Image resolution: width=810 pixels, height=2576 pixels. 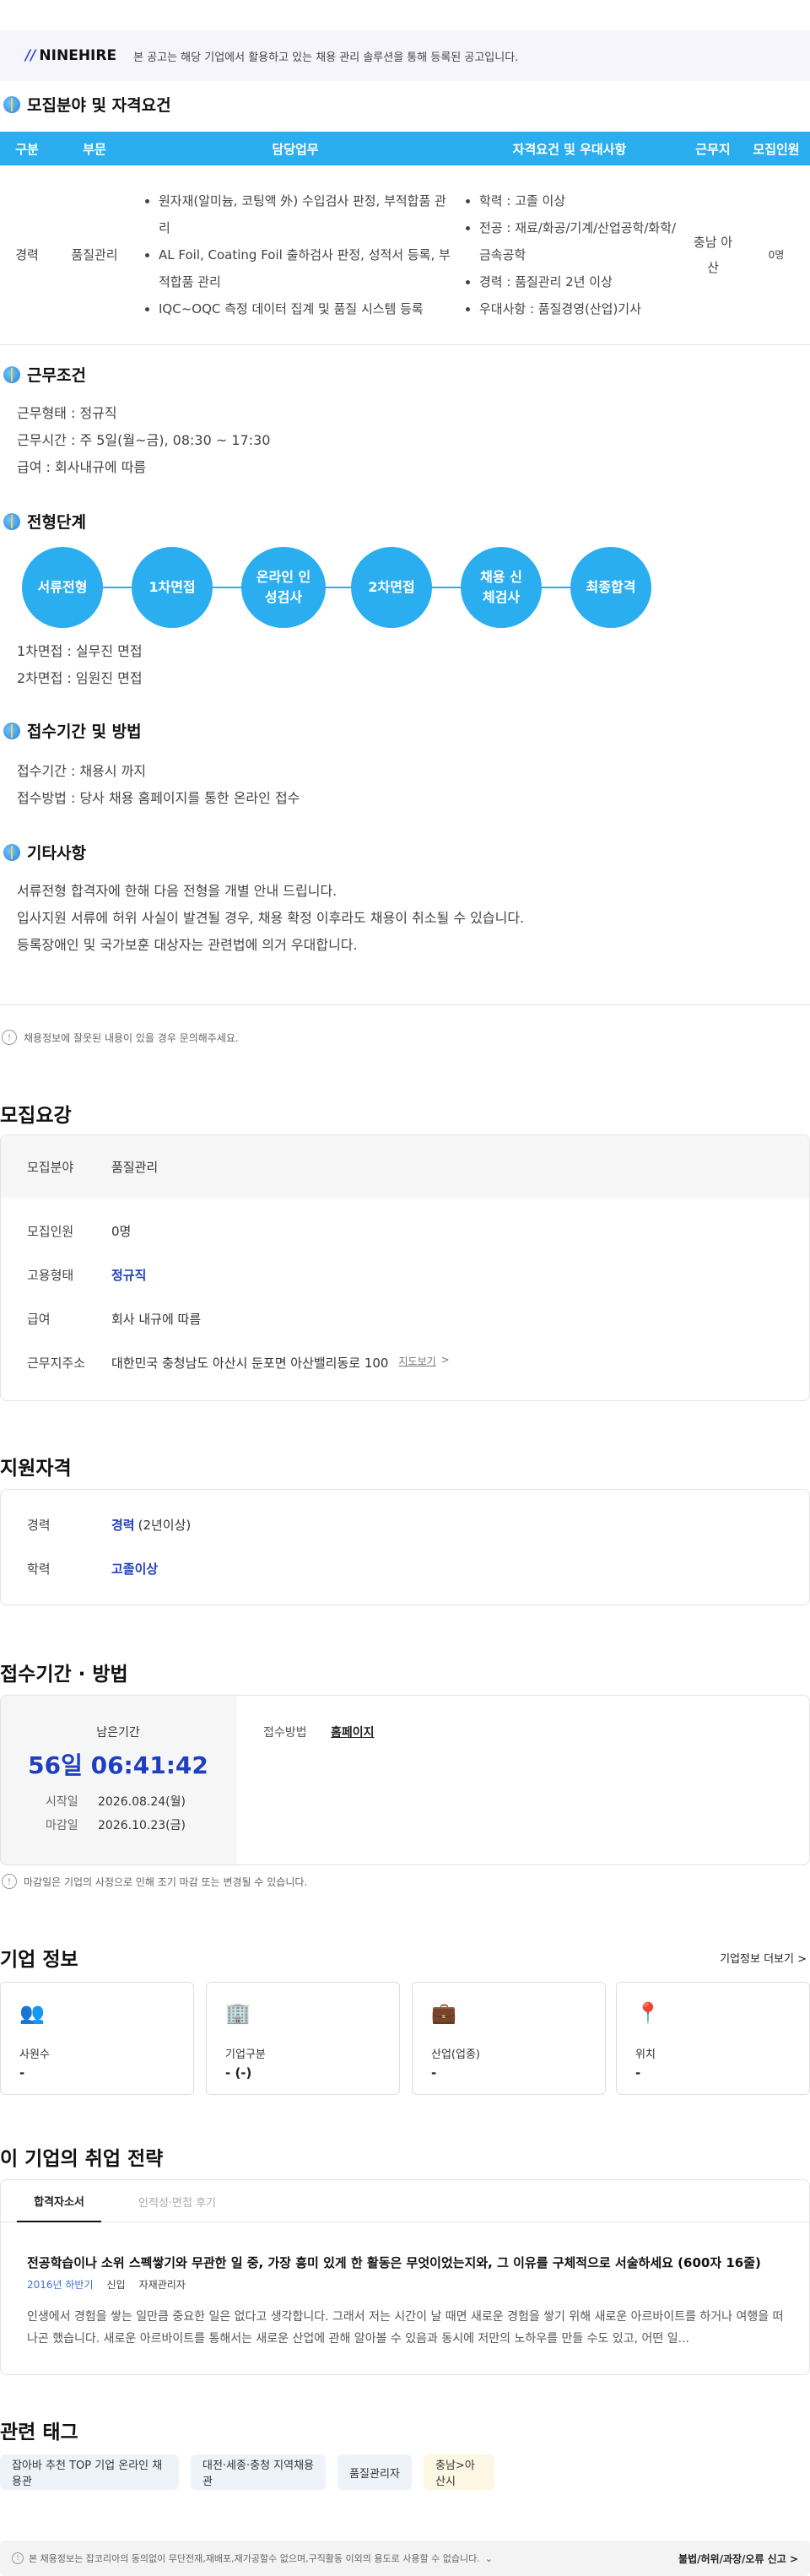 What do you see at coordinates (295, 148) in the screenshot?
I see `table-header: 담당업무` at bounding box center [295, 148].